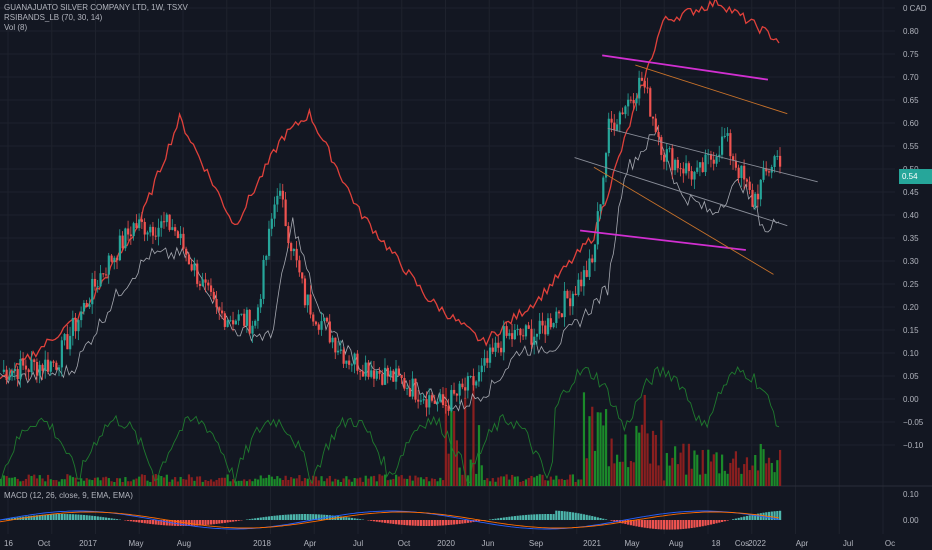  I want to click on macd-indicator-label: MACD (12, 26, close, 9, EMA, EMA), so click(68, 495).